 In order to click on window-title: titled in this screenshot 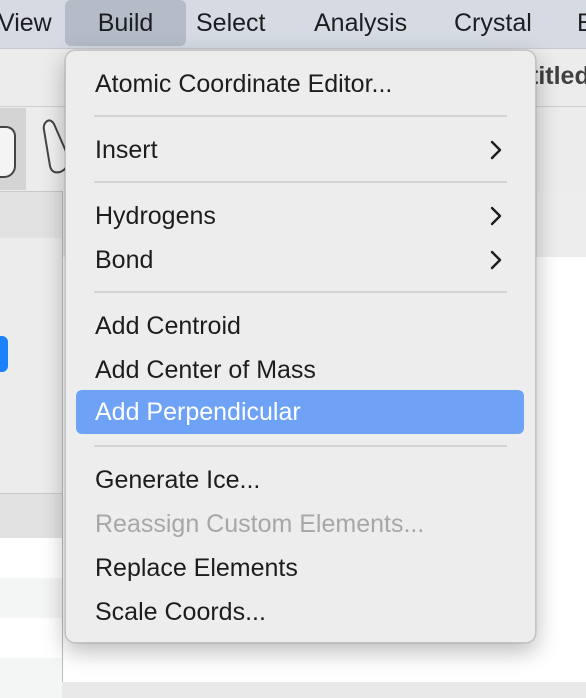, I will do `click(558, 76)`.